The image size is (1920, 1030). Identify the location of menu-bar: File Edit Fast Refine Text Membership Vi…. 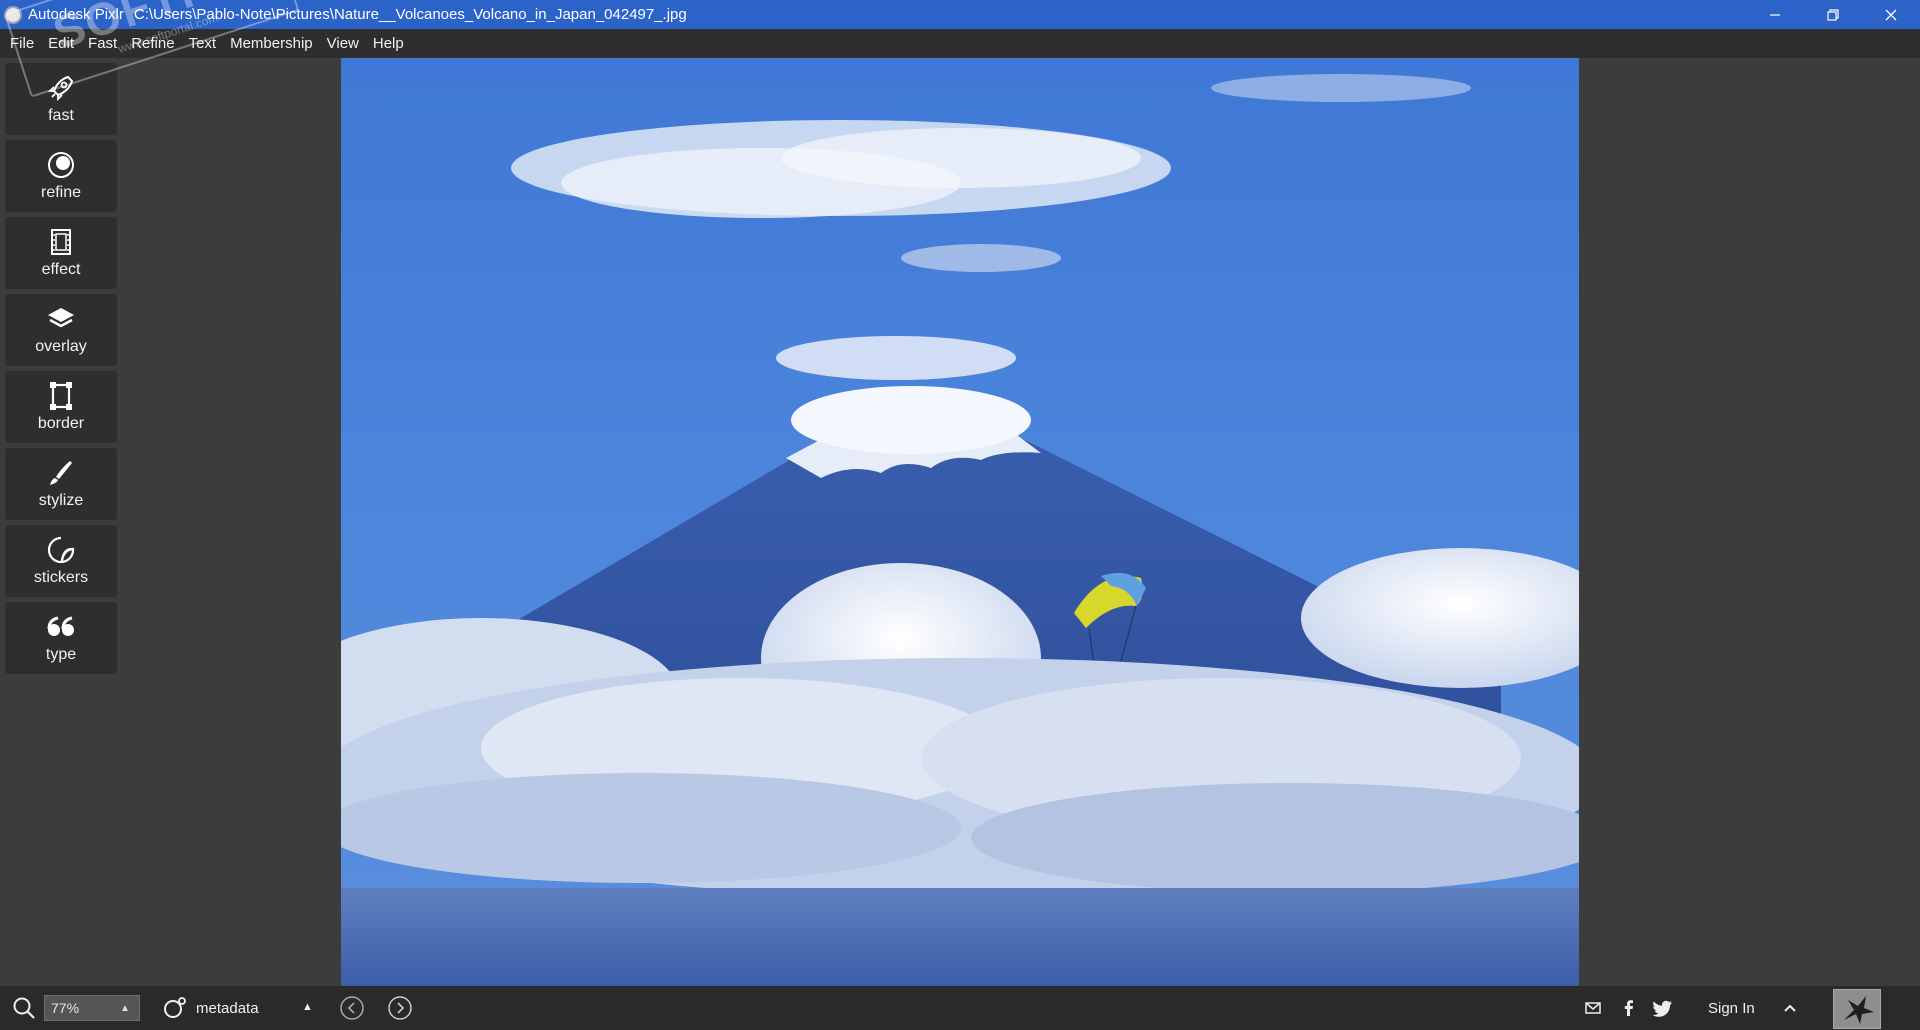
(960, 43).